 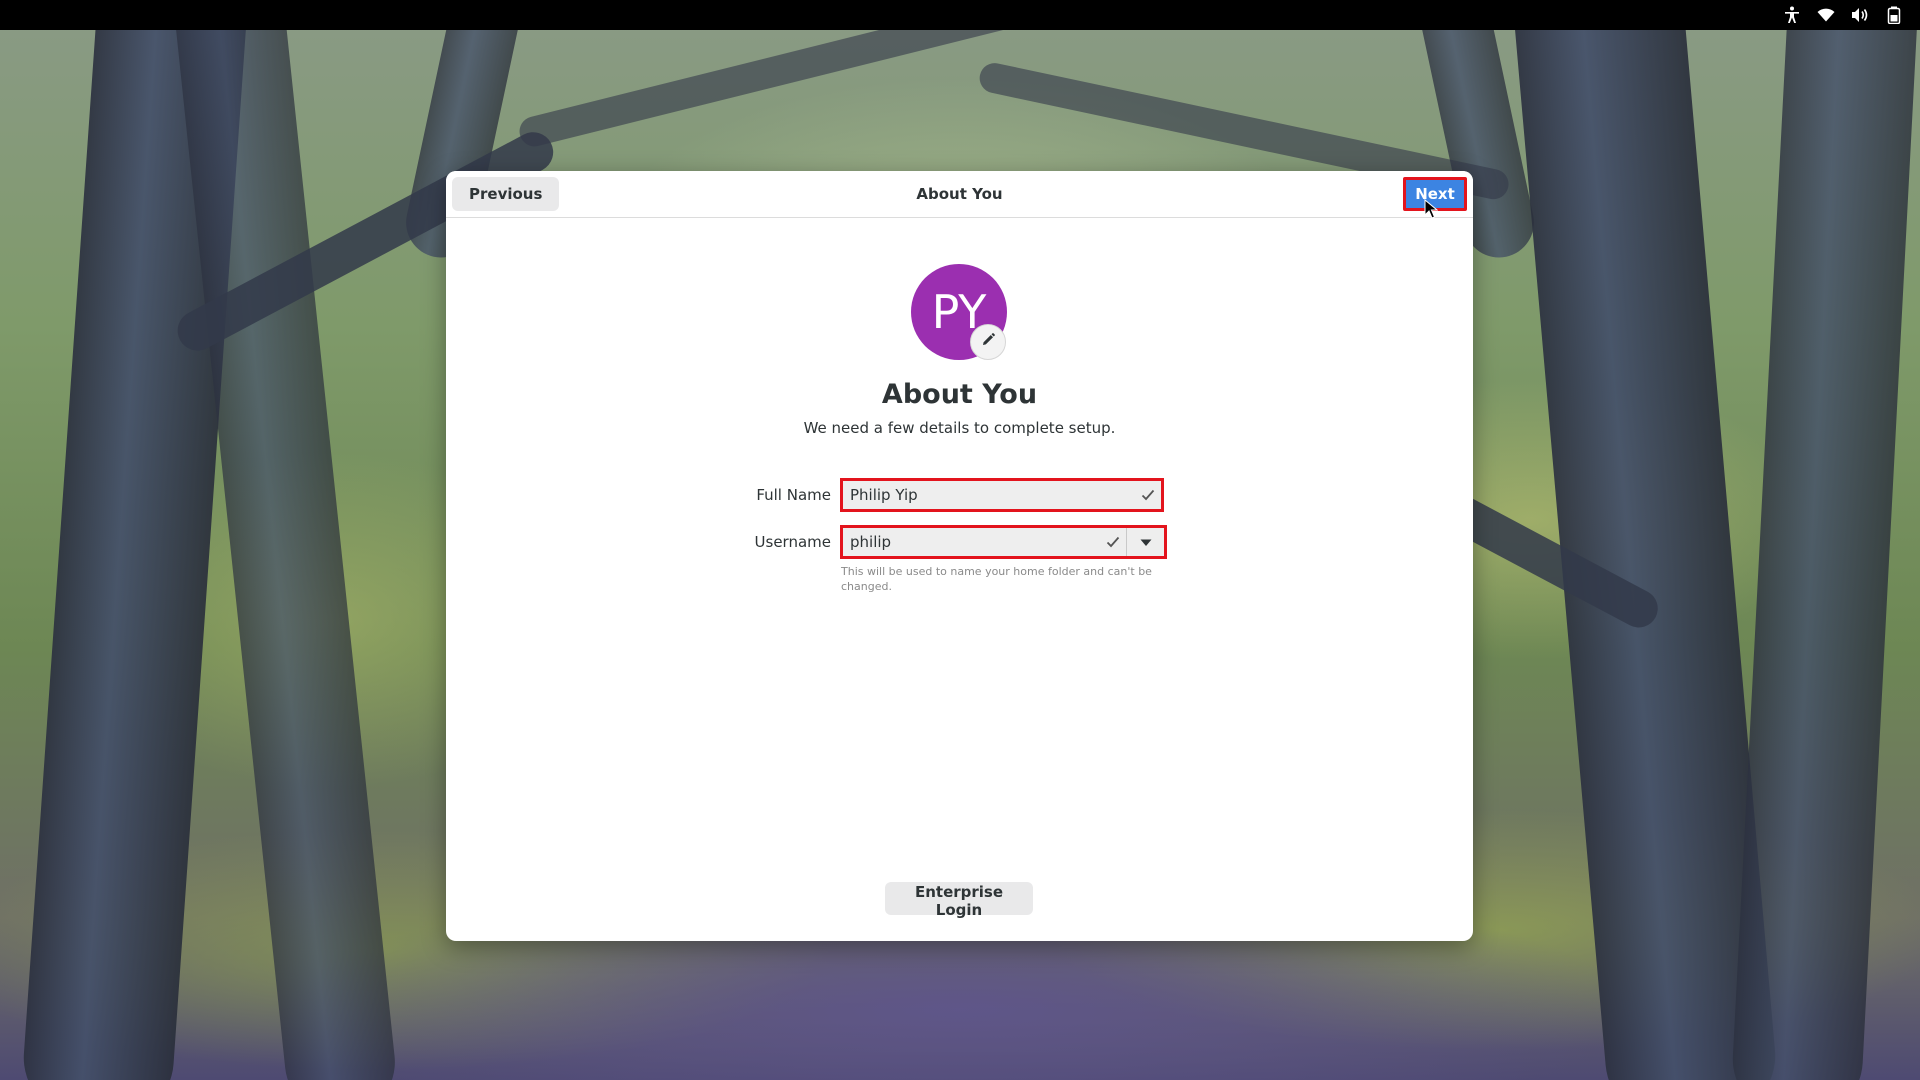 I want to click on pencil-icon, so click(x=988, y=342).